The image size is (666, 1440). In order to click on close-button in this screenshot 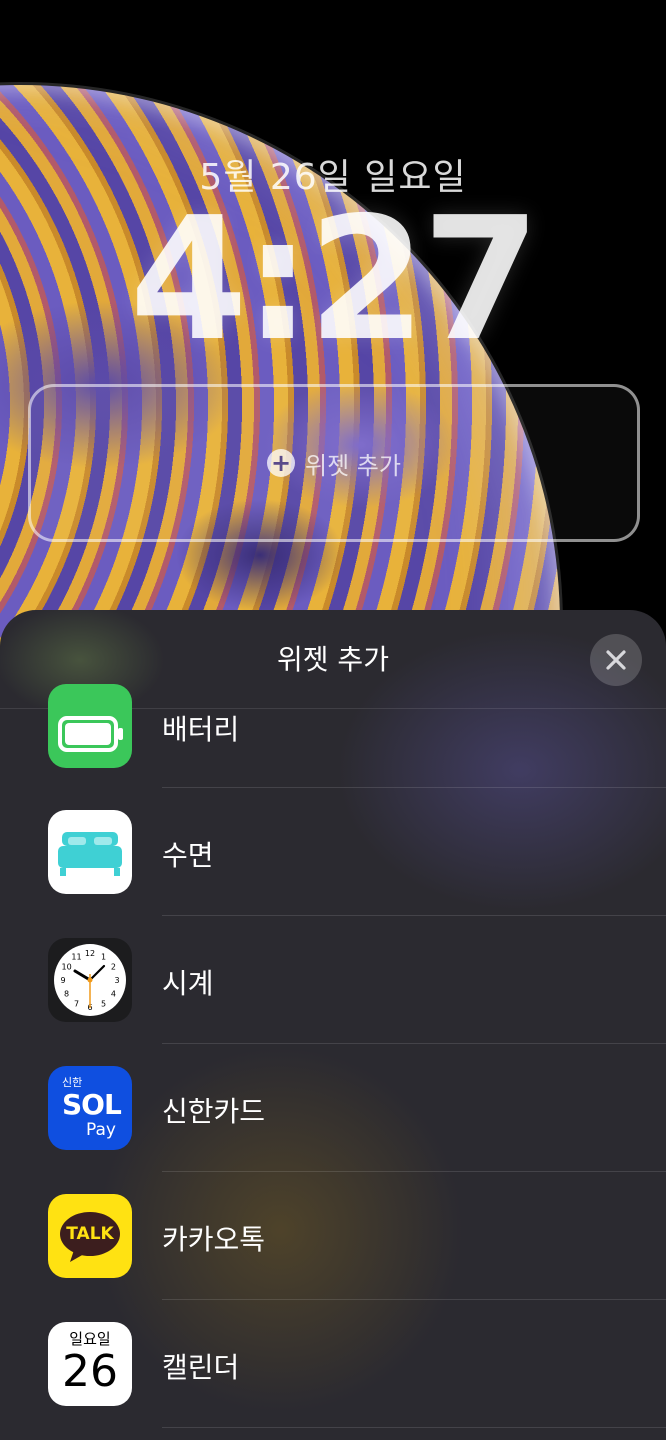, I will do `click(616, 660)`.